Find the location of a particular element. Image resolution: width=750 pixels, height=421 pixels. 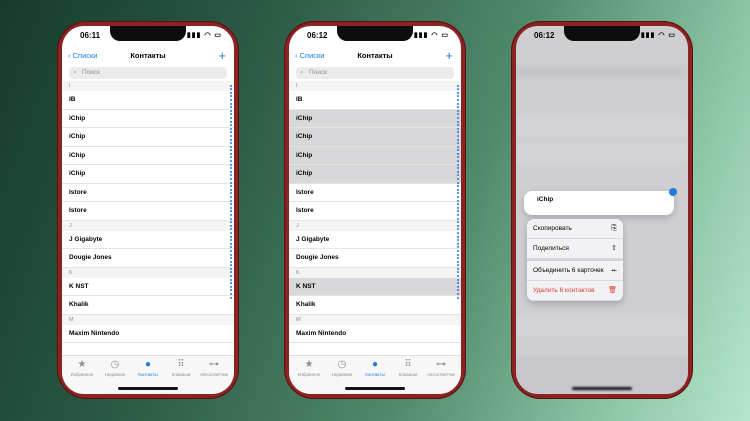

contact-row: K NST is located at coordinates (148, 287).